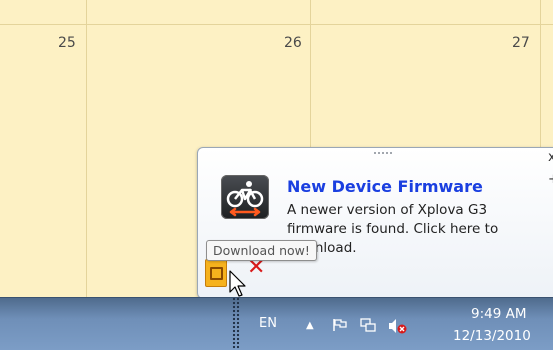 This screenshot has height=350, width=553. I want to click on calendar-day-25: 25, so click(67, 43).